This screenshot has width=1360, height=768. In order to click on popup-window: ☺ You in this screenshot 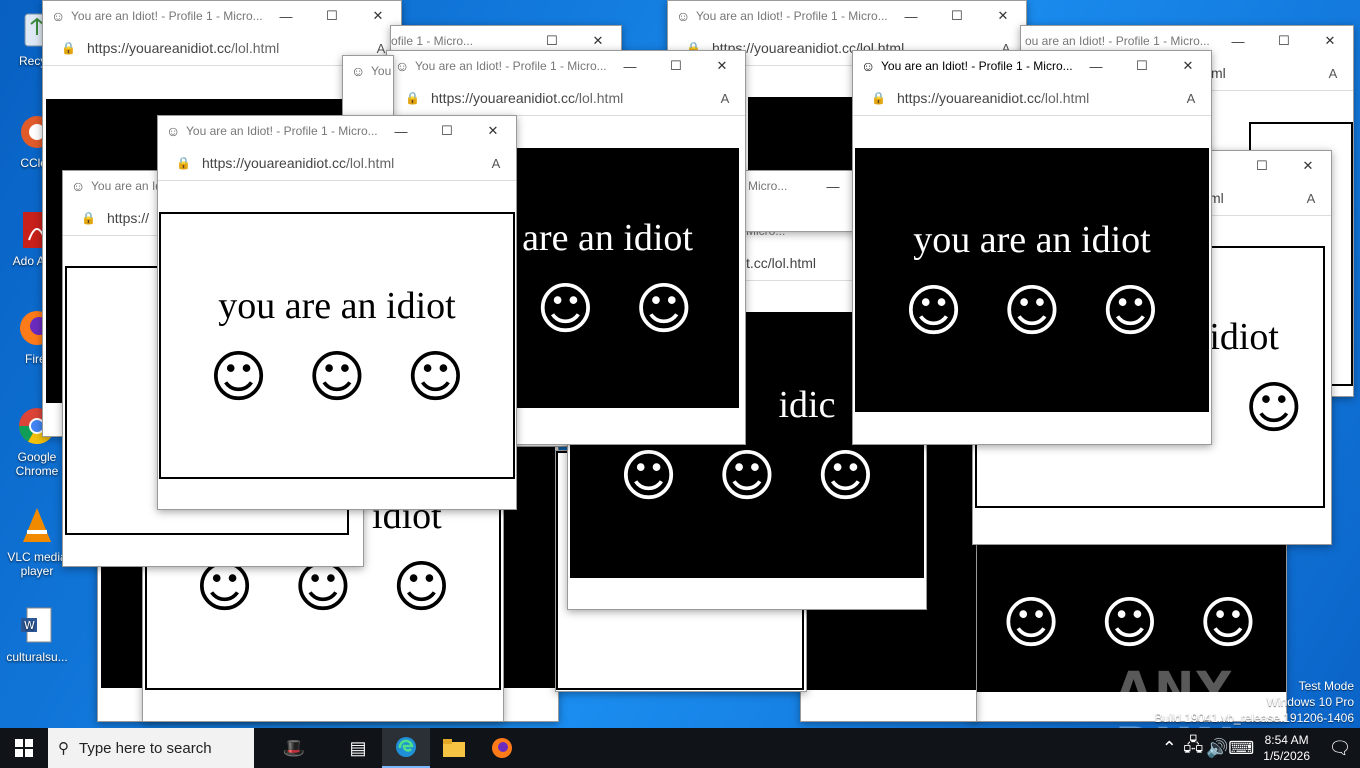, I will do `click(368, 86)`.